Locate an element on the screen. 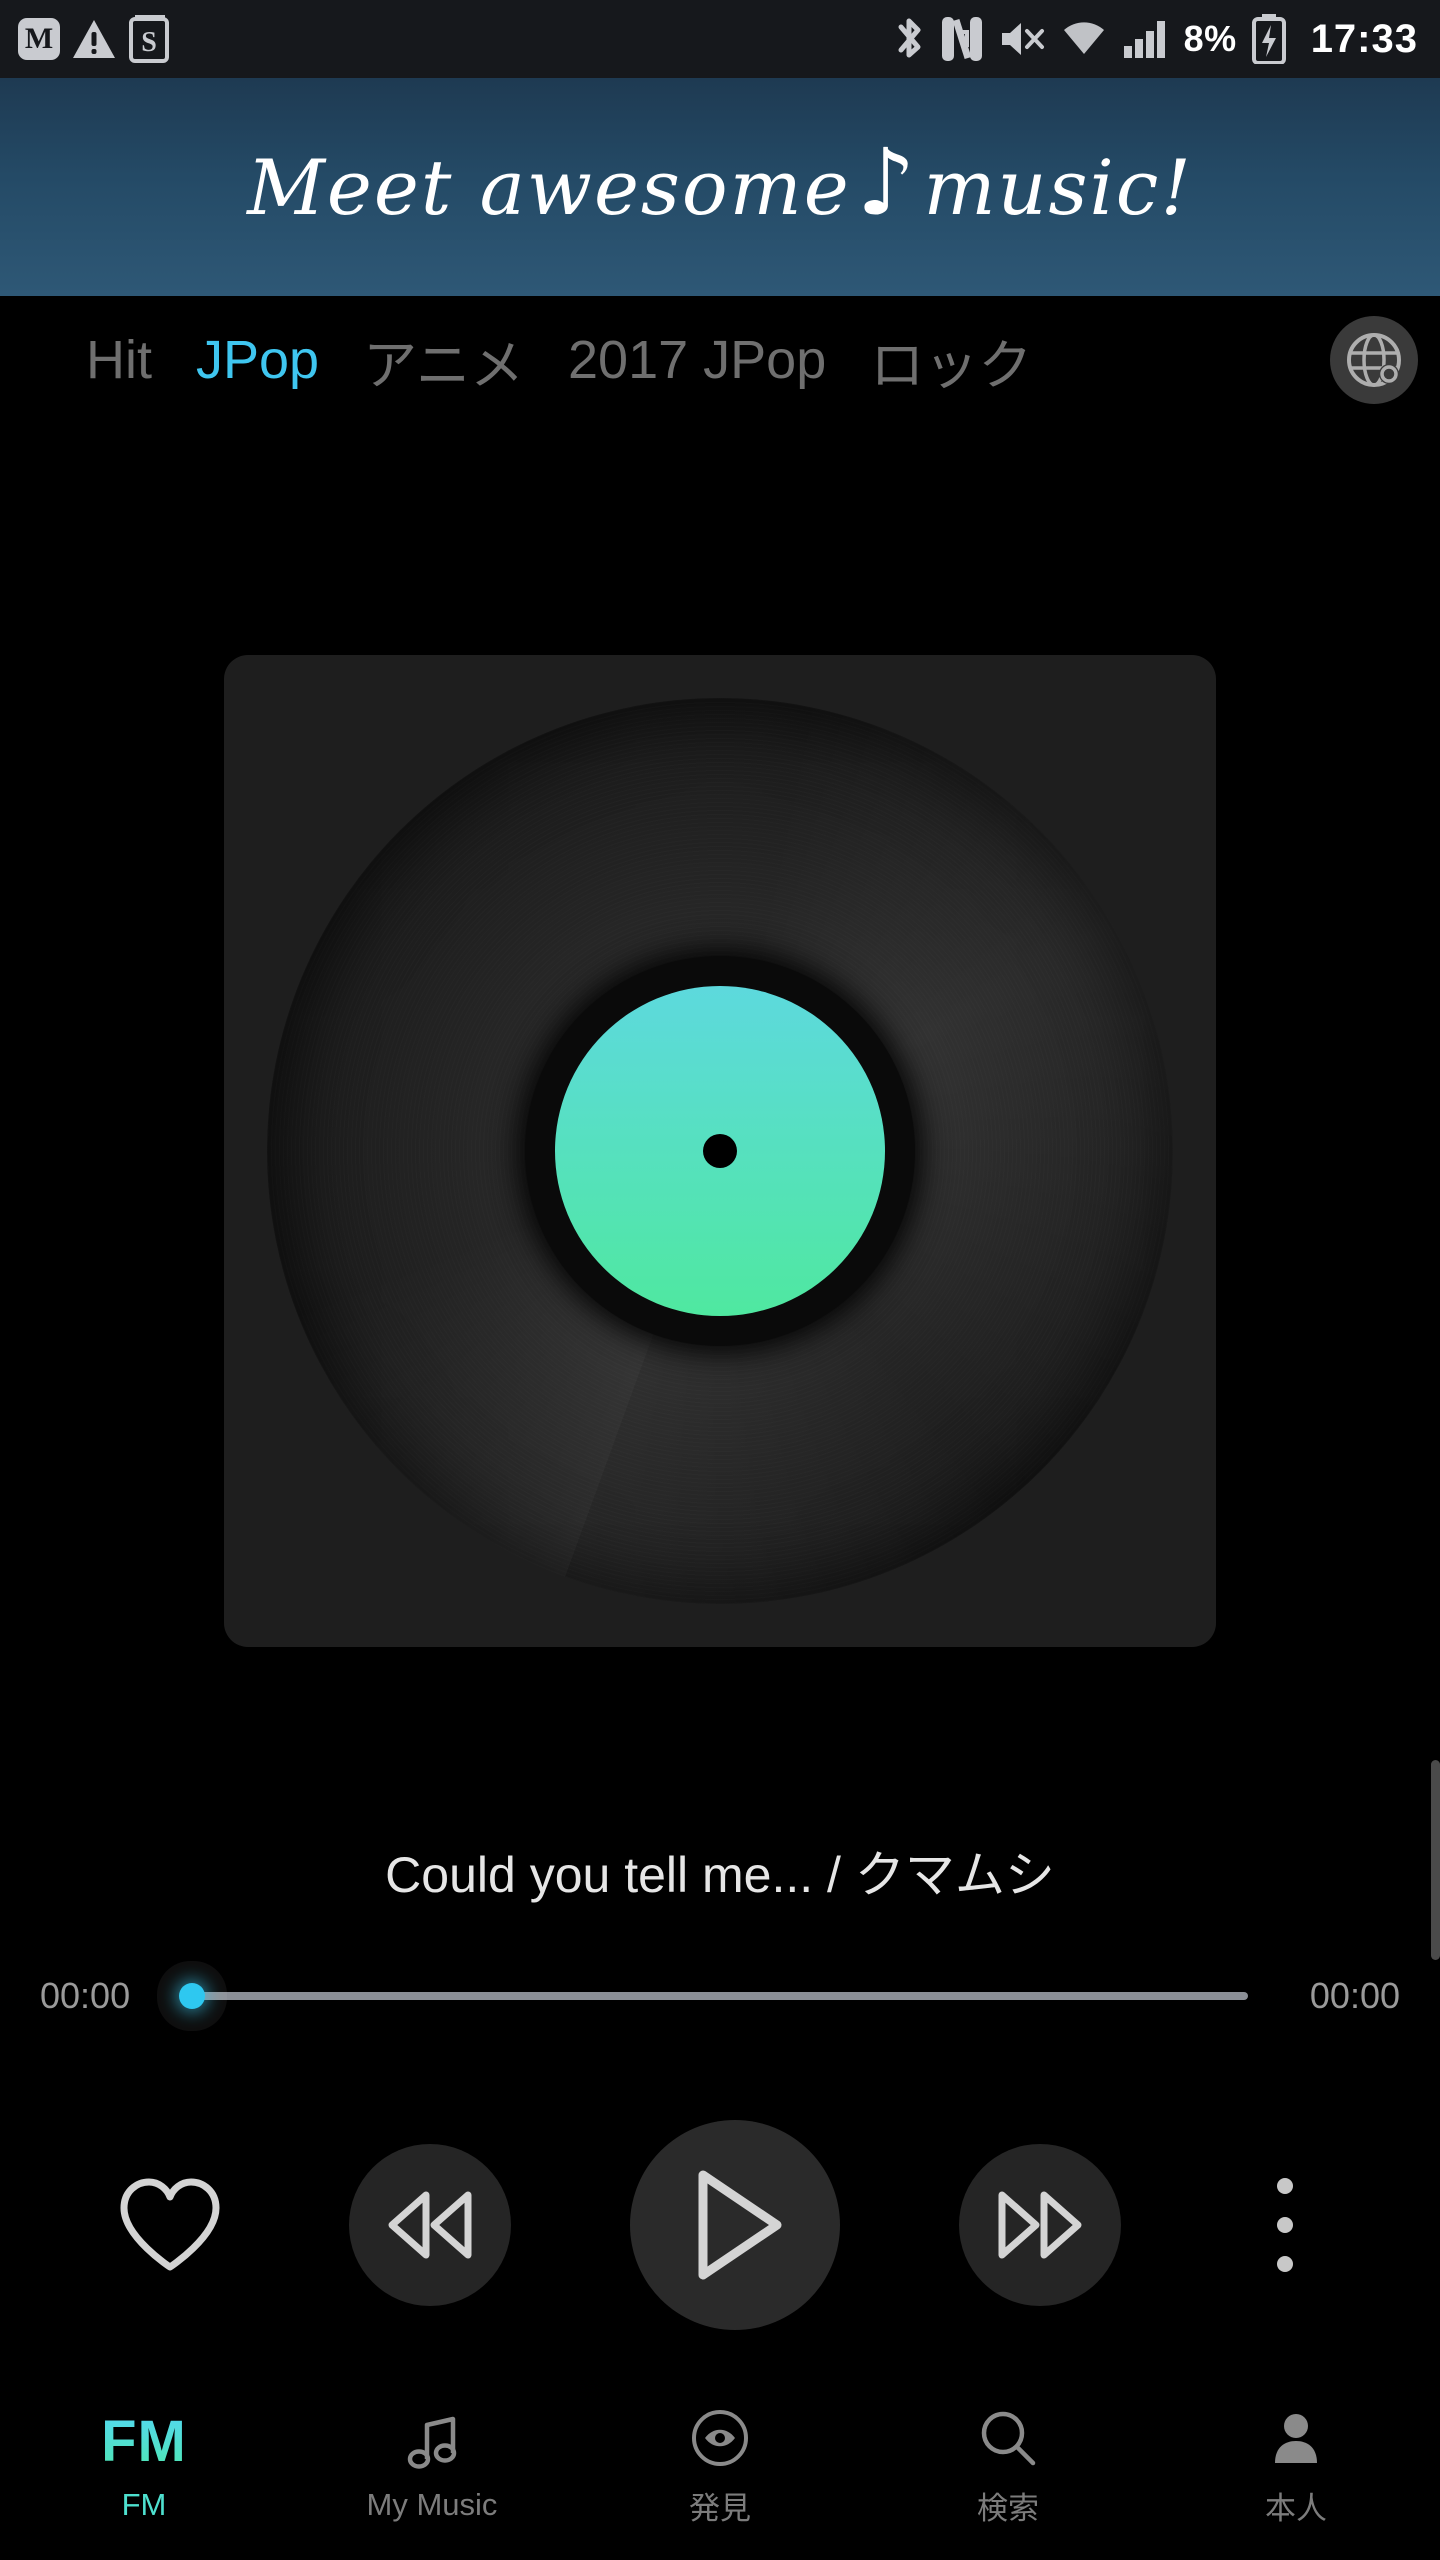 The image size is (1440, 2560). mute-icon is located at coordinates (1022, 39).